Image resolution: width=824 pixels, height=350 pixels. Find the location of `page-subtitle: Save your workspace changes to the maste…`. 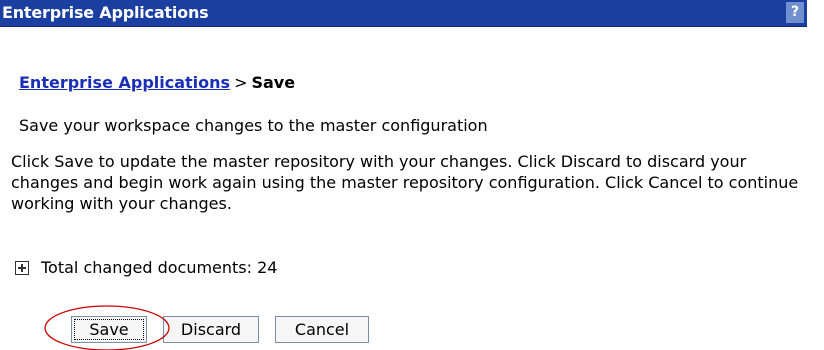

page-subtitle: Save your workspace changes to the maste… is located at coordinates (253, 125).